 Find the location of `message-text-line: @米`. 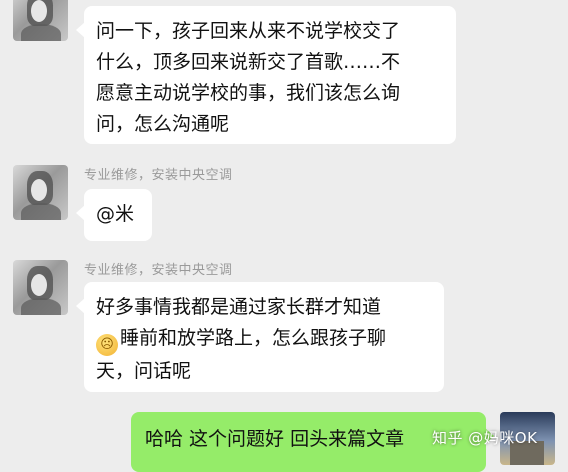

message-text-line: @米 is located at coordinates (115, 214).